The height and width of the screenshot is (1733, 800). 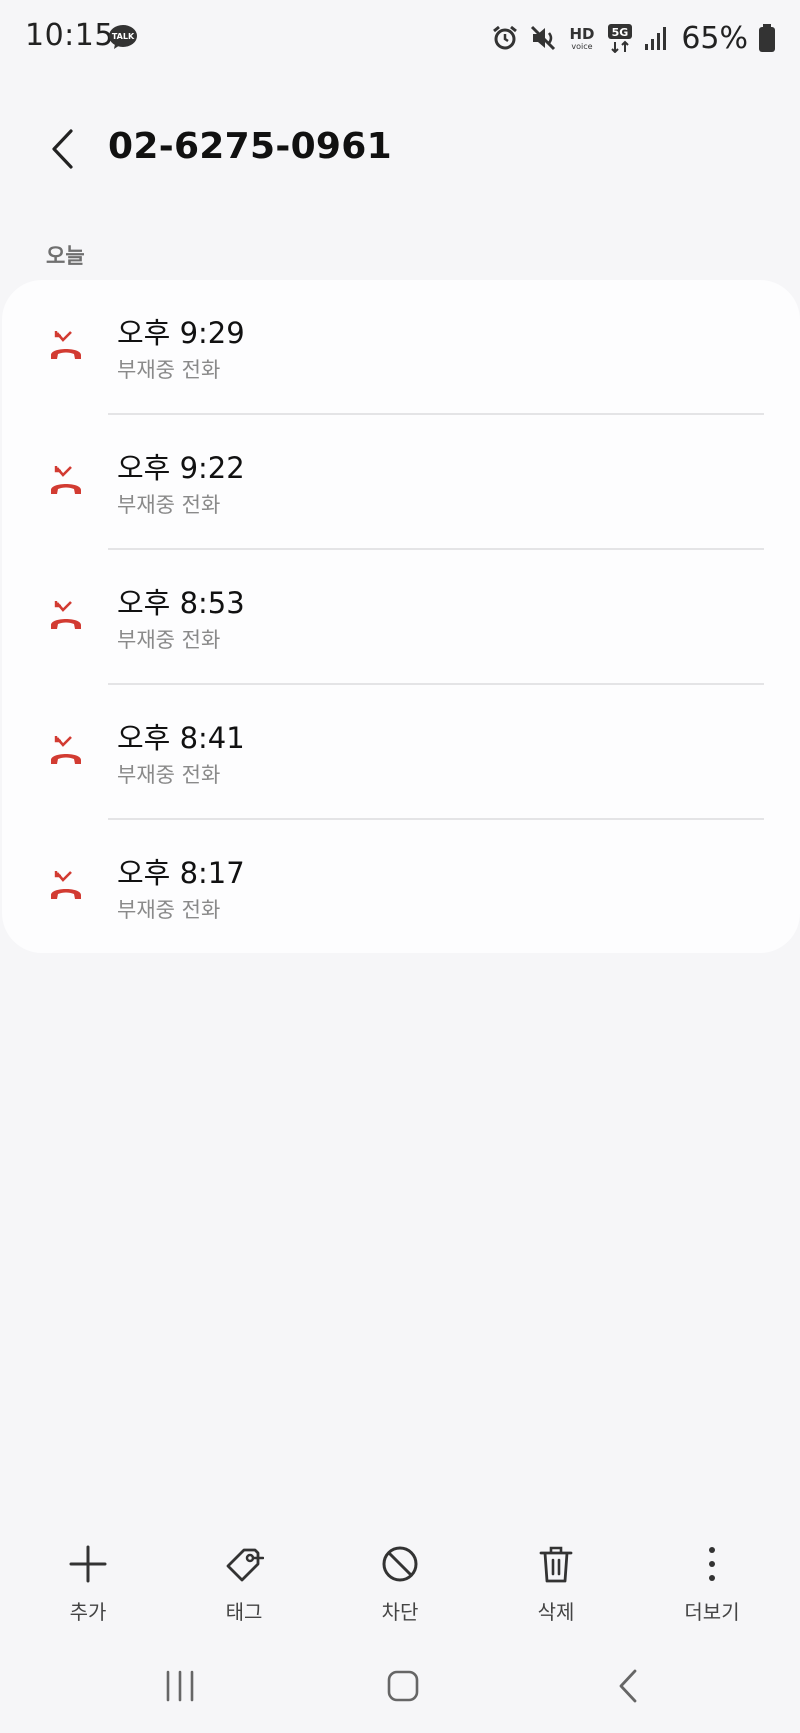 I want to click on add-label: 추가, so click(x=88, y=1612).